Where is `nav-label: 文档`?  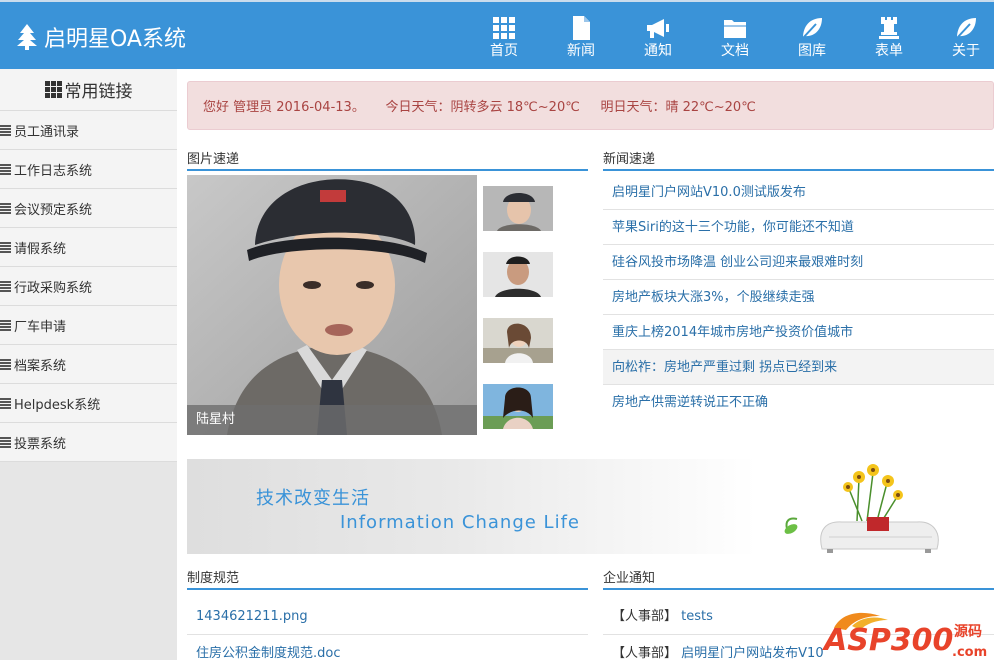
nav-label: 文档 is located at coordinates (735, 51).